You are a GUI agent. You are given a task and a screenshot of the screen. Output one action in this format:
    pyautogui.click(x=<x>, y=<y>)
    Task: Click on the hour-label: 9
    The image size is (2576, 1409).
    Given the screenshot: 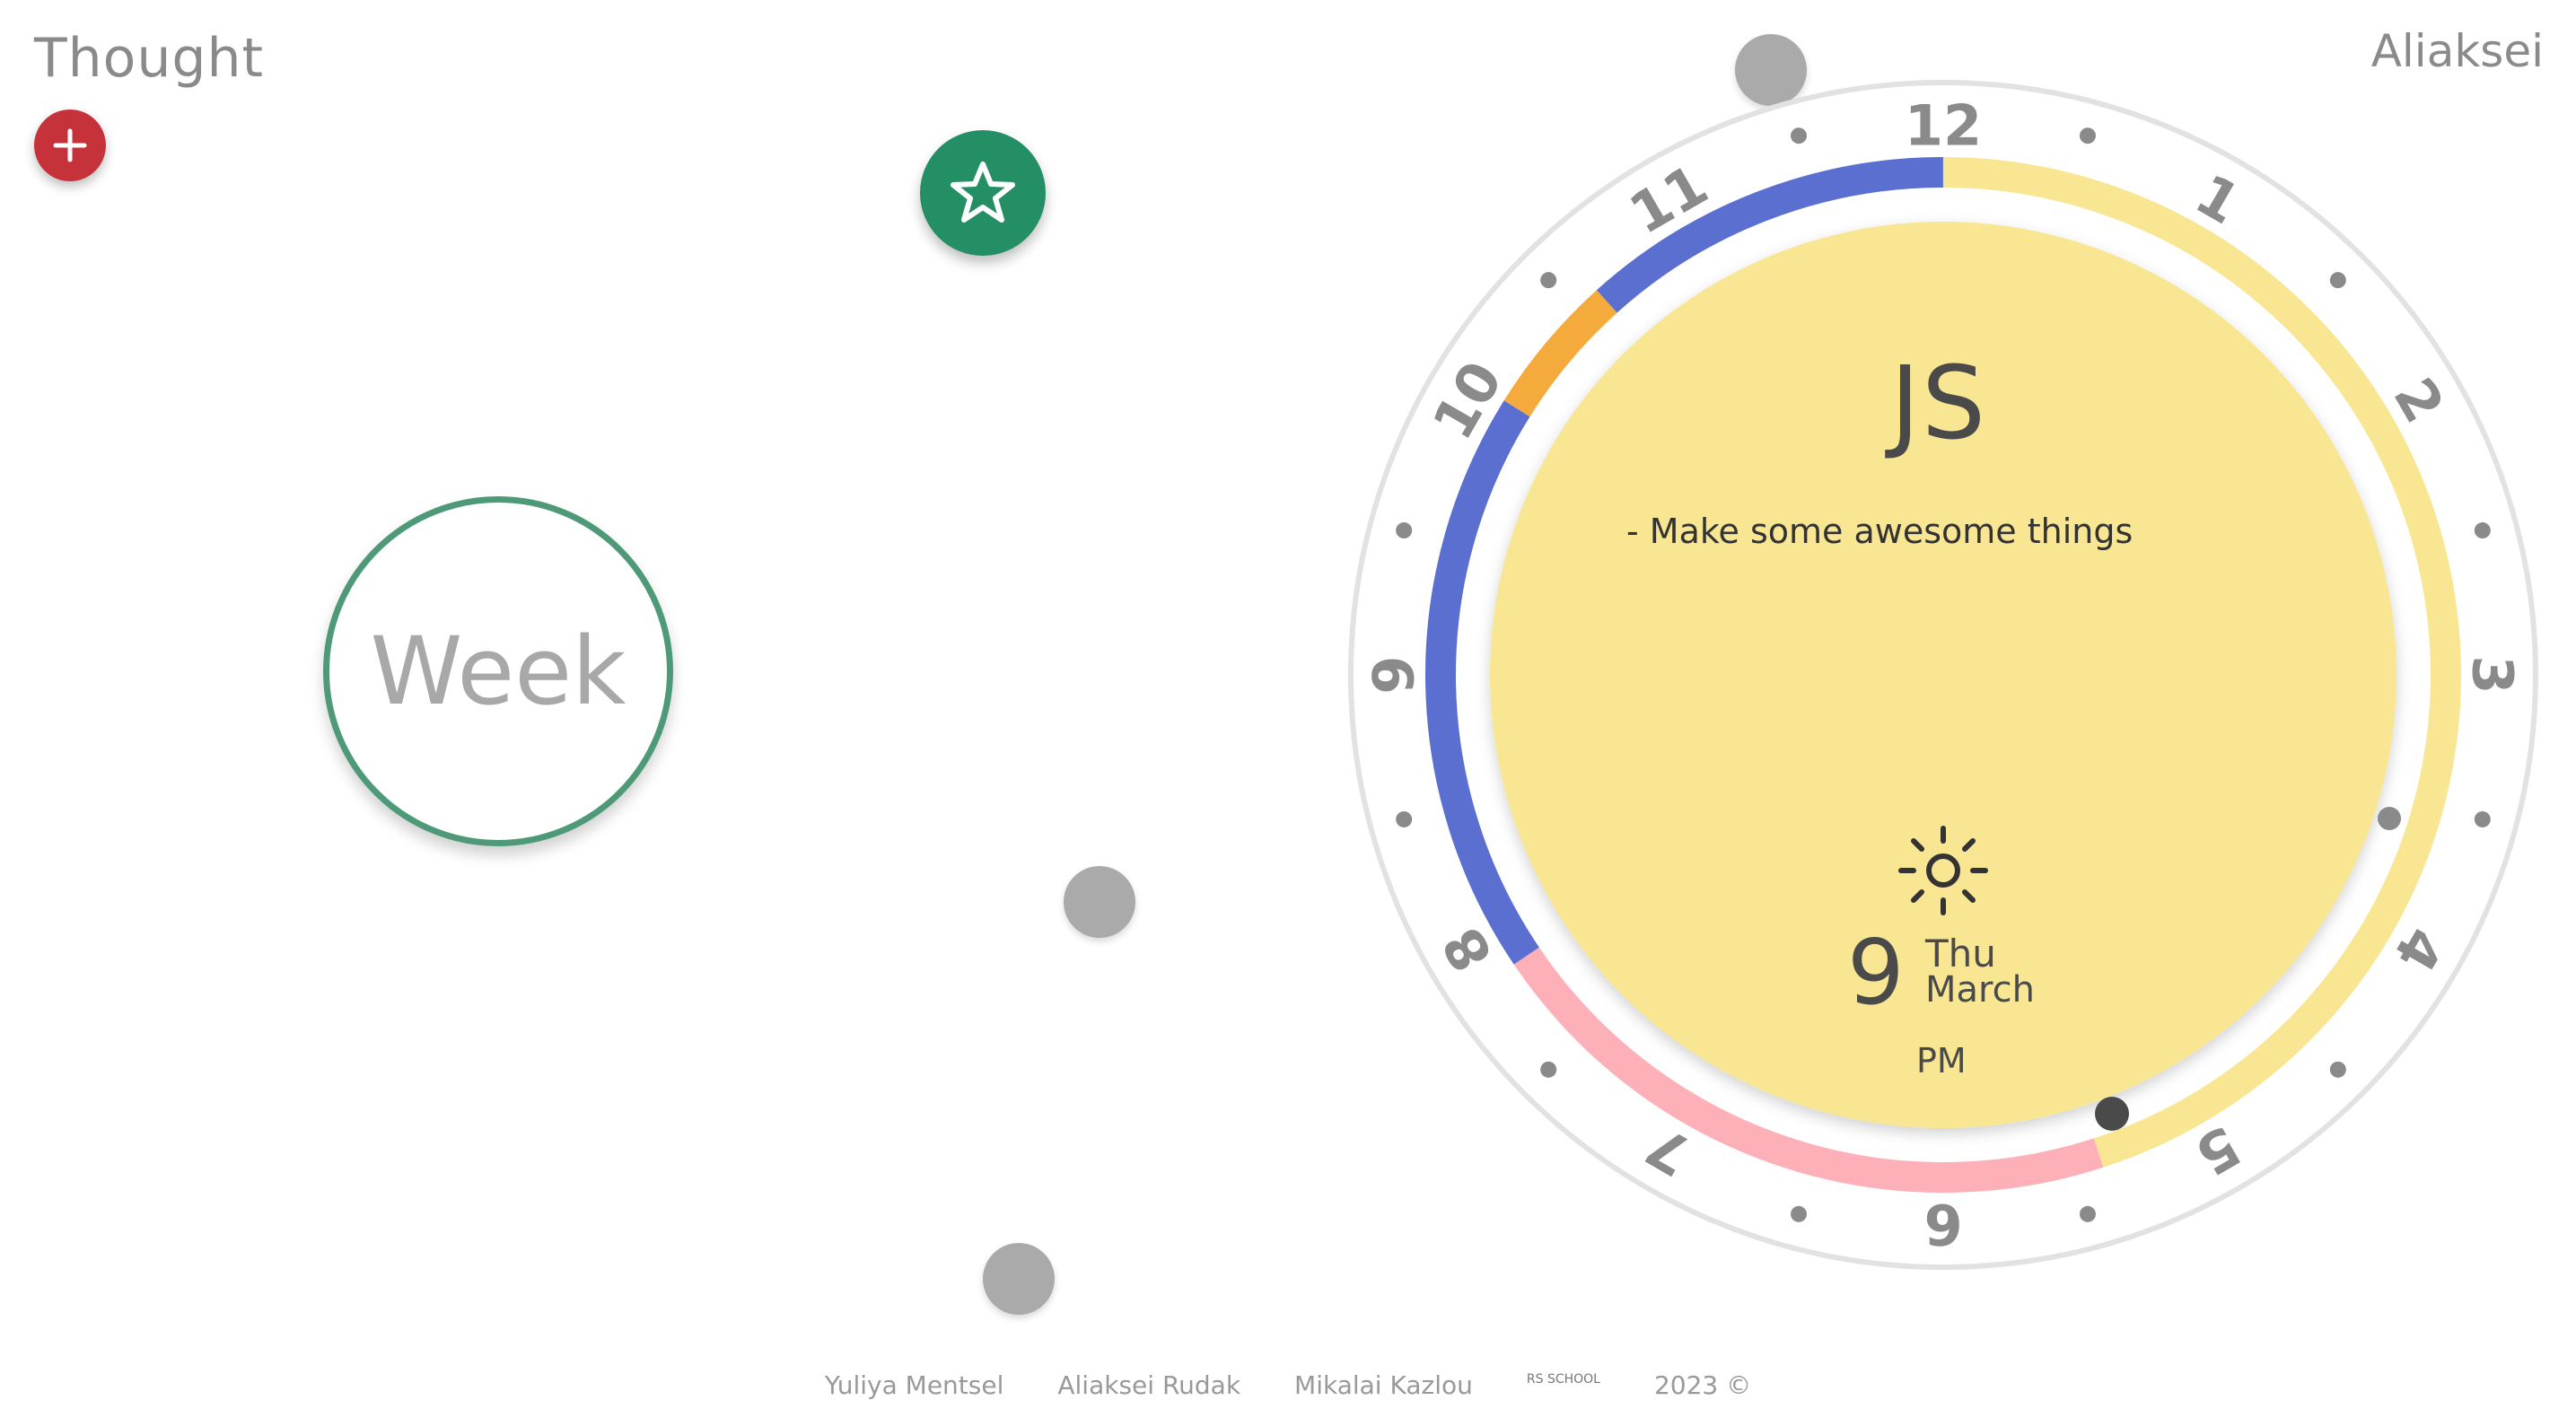 What is the action you would take?
    pyautogui.click(x=1394, y=674)
    